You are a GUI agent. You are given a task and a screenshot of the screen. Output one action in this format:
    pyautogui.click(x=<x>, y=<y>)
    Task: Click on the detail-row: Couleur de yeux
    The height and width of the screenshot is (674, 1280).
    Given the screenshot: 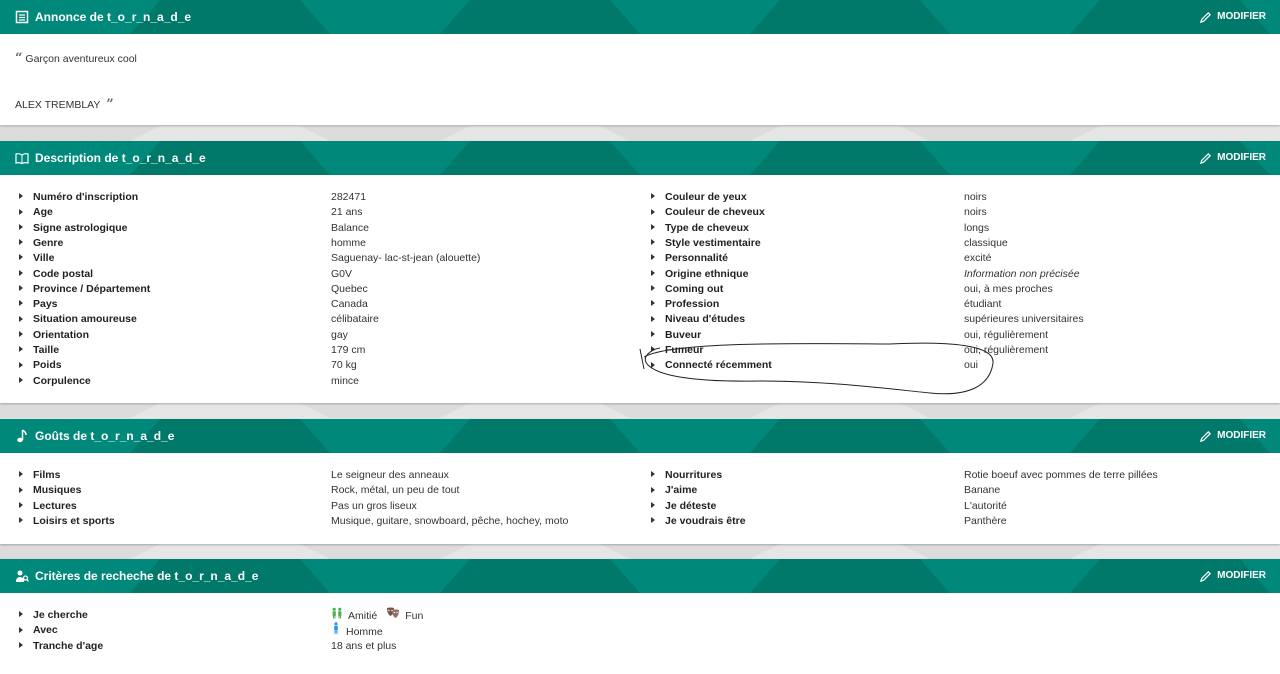 What is the action you would take?
    pyautogui.click(x=699, y=197)
    